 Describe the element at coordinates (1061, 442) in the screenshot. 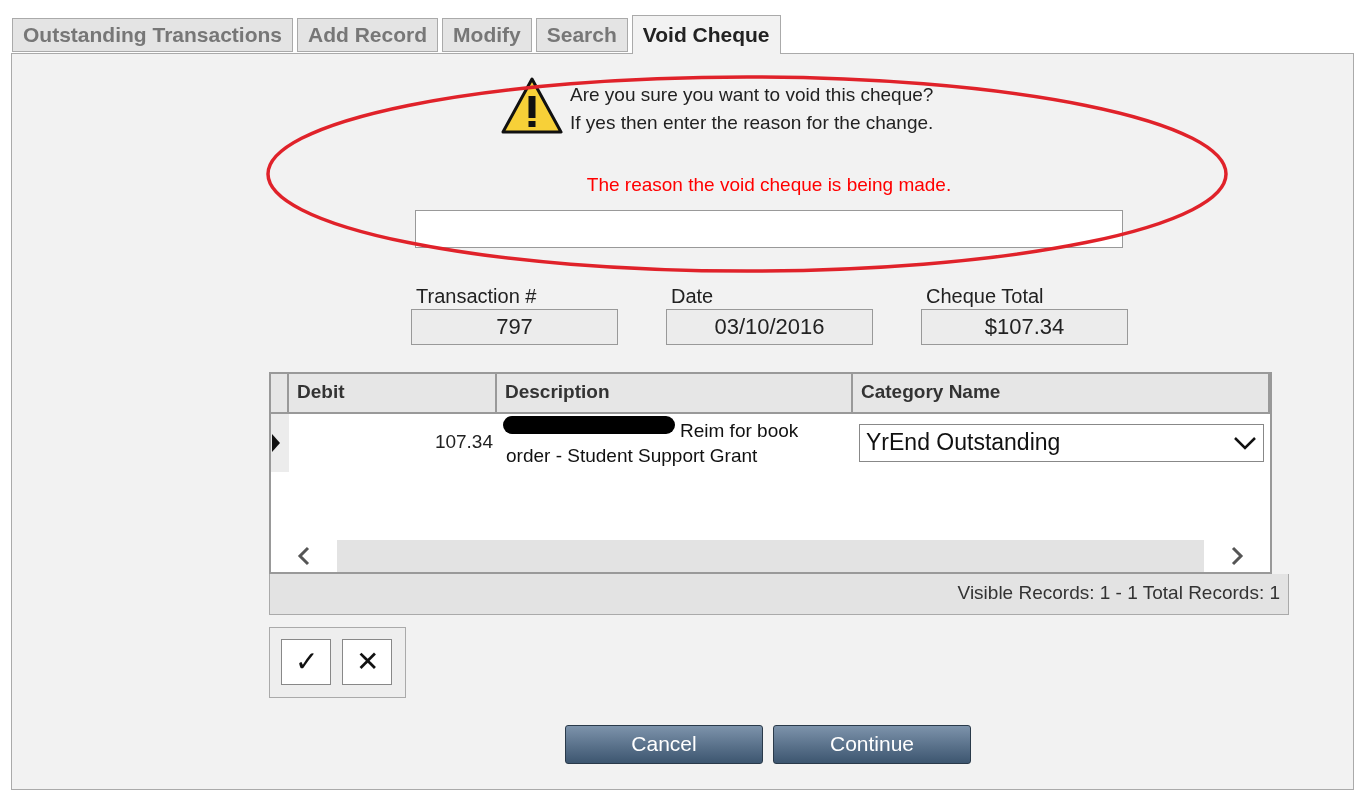

I see `category-dropdown: YrEnd Outstanding` at that location.